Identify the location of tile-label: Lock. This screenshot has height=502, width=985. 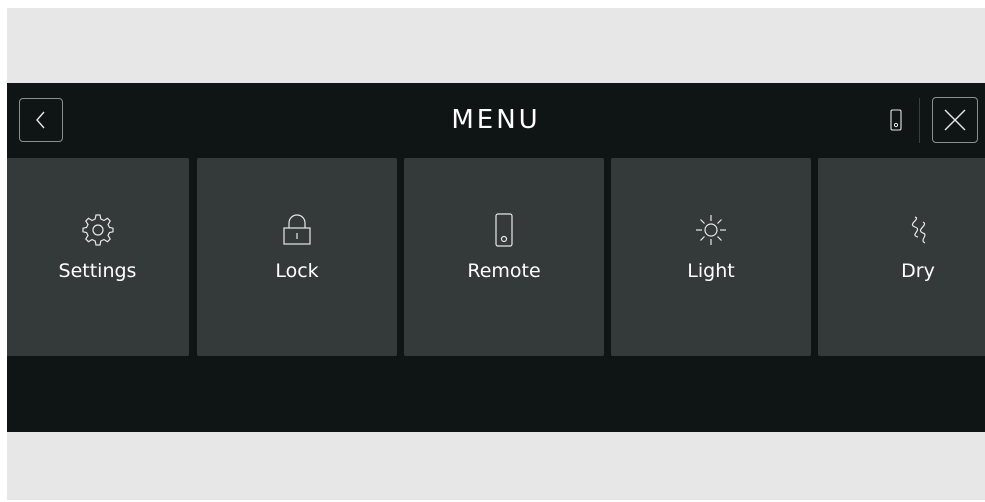
(297, 271).